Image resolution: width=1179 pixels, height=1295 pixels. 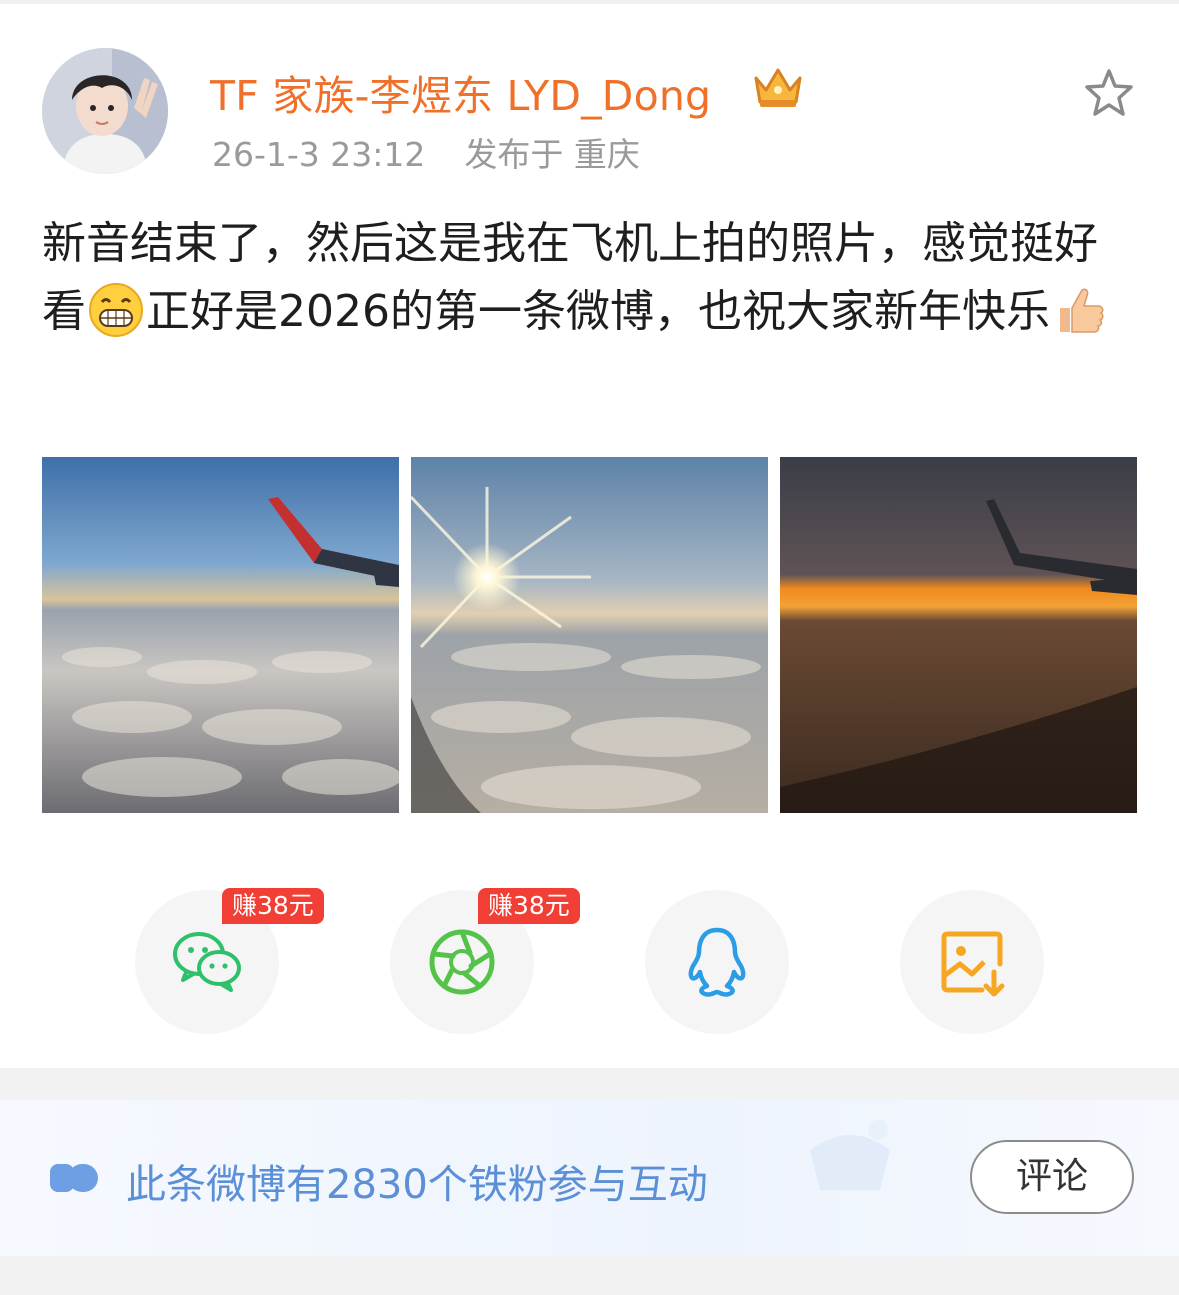 I want to click on share-moments-badge: 赚38元, so click(x=529, y=906).